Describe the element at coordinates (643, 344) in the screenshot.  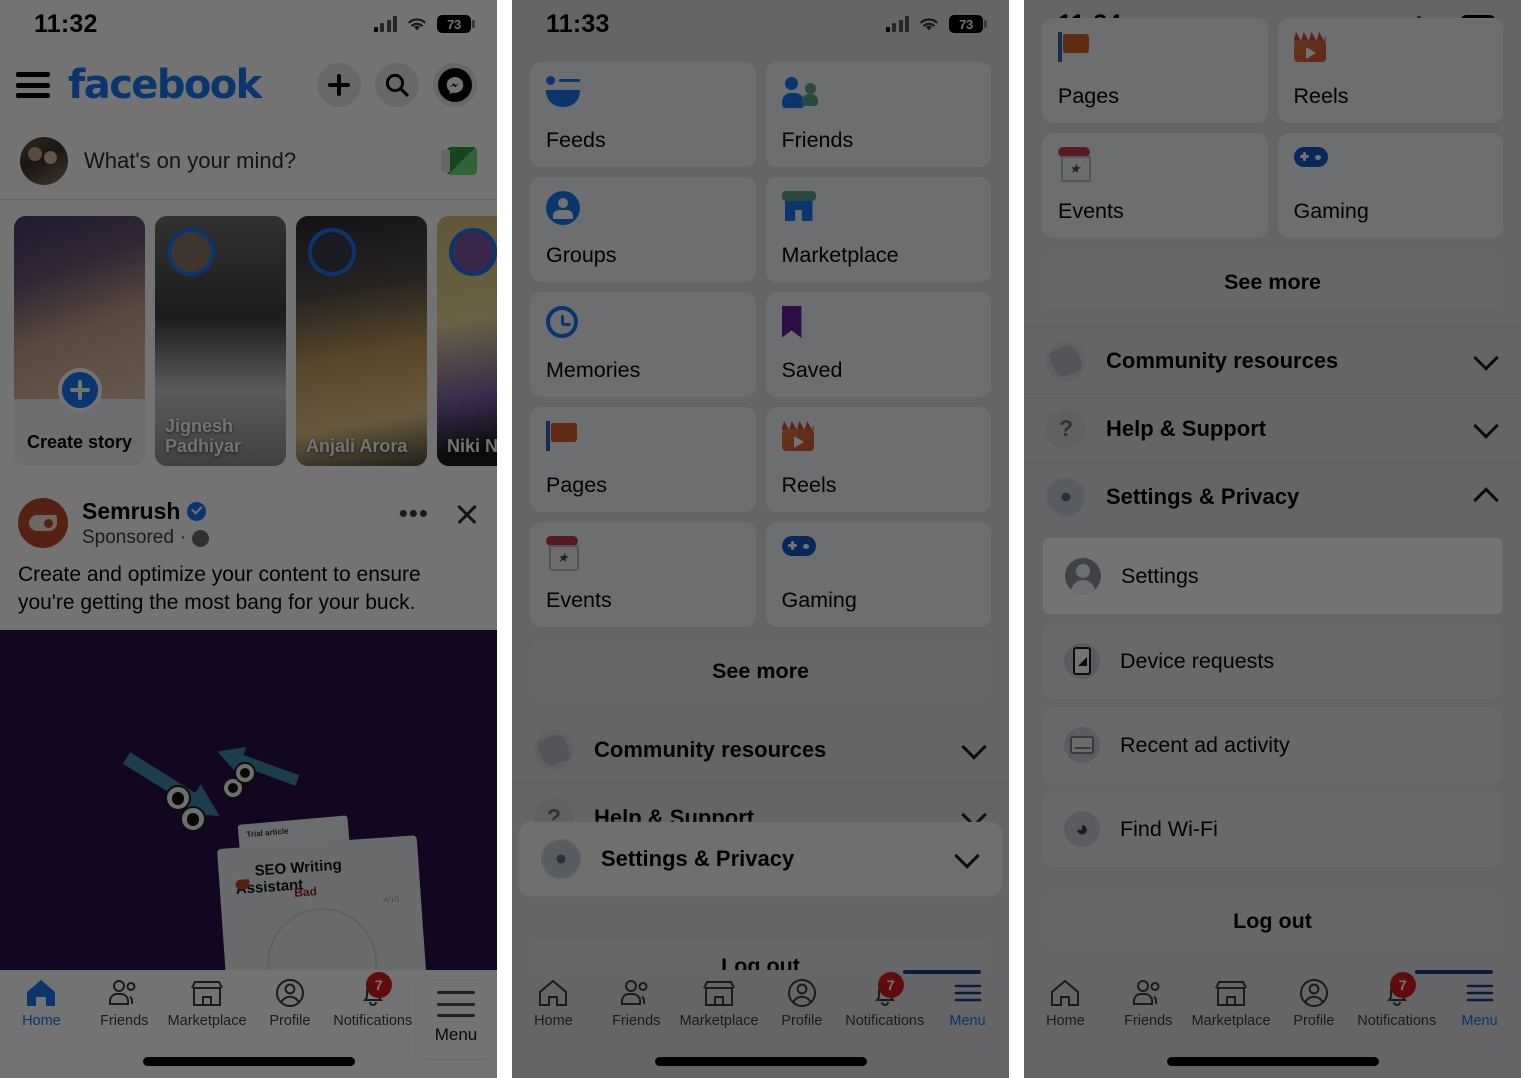
I see `menu-tile-memories: Memories` at that location.